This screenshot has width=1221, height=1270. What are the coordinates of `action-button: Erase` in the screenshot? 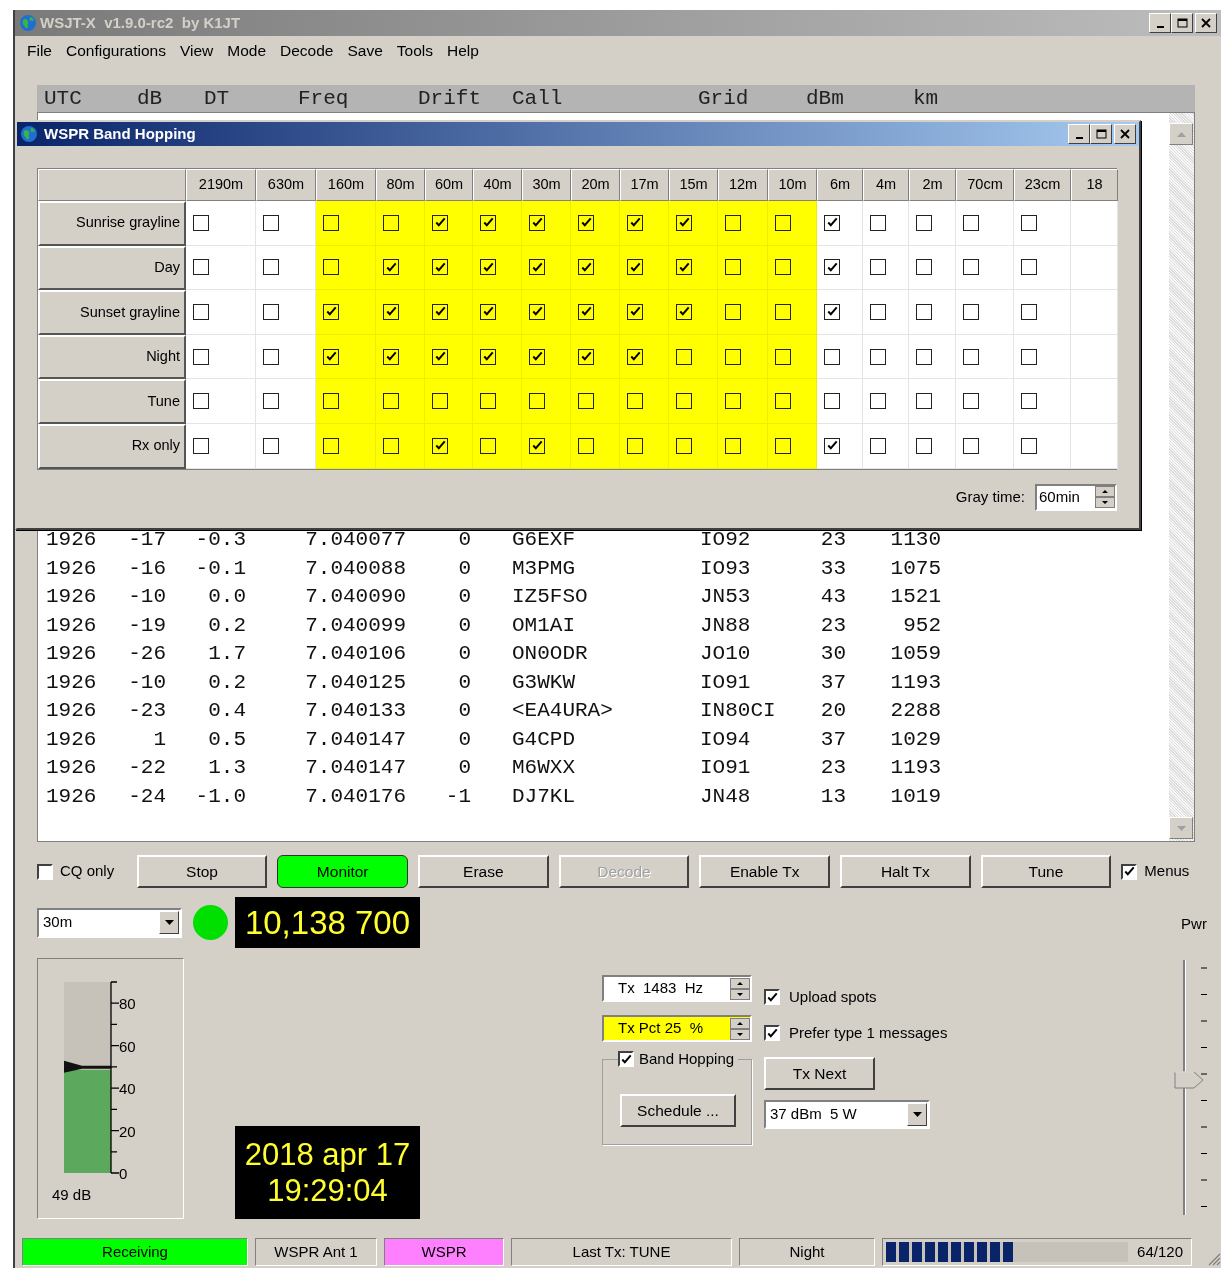 It's located at (483, 871).